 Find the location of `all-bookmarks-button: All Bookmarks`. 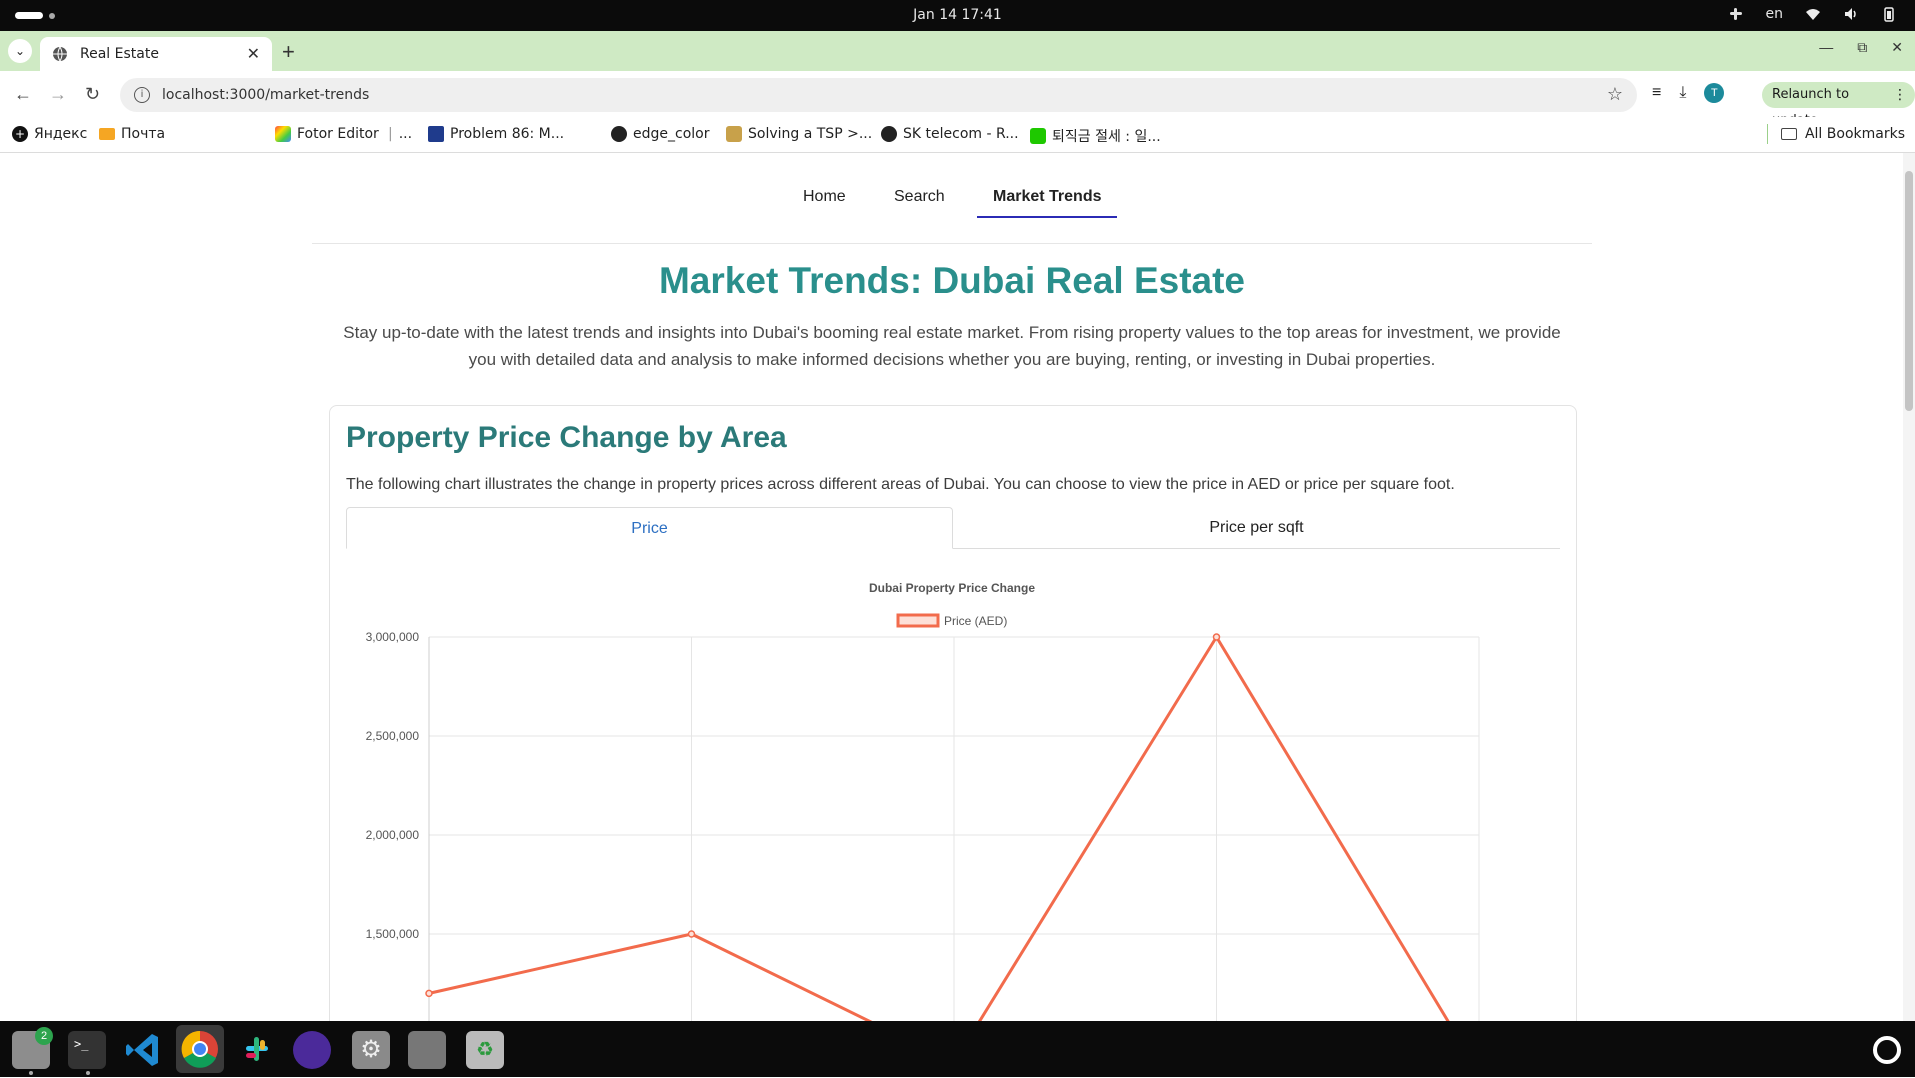

all-bookmarks-button: All Bookmarks is located at coordinates (1842, 134).